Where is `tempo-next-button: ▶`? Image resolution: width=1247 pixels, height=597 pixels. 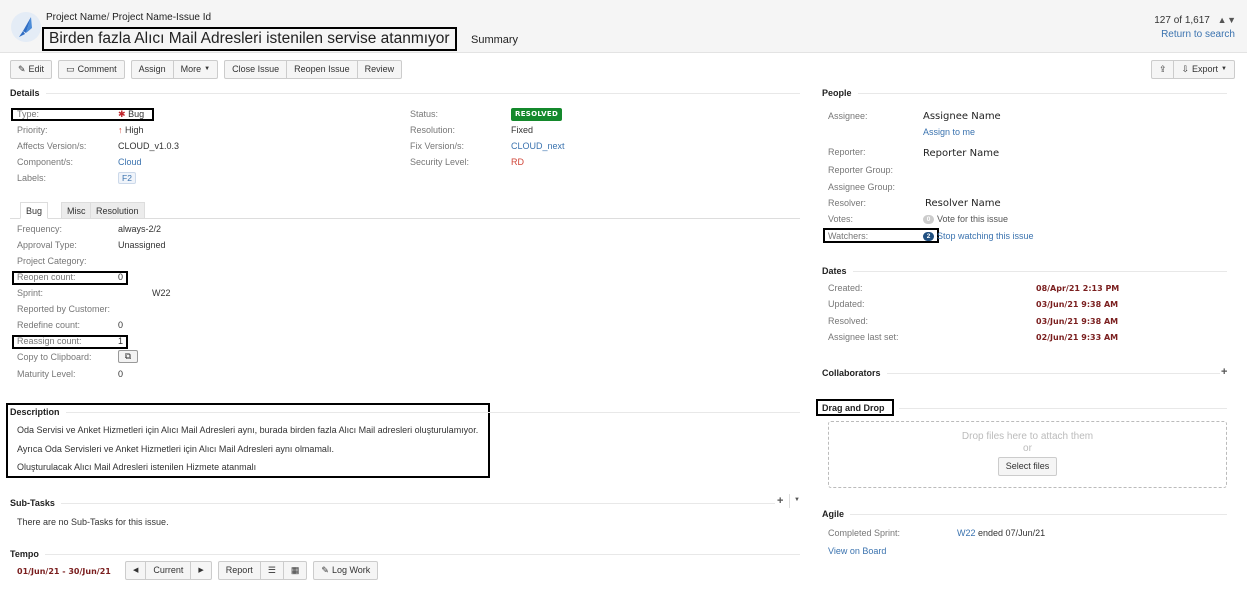 tempo-next-button: ▶ is located at coordinates (201, 570).